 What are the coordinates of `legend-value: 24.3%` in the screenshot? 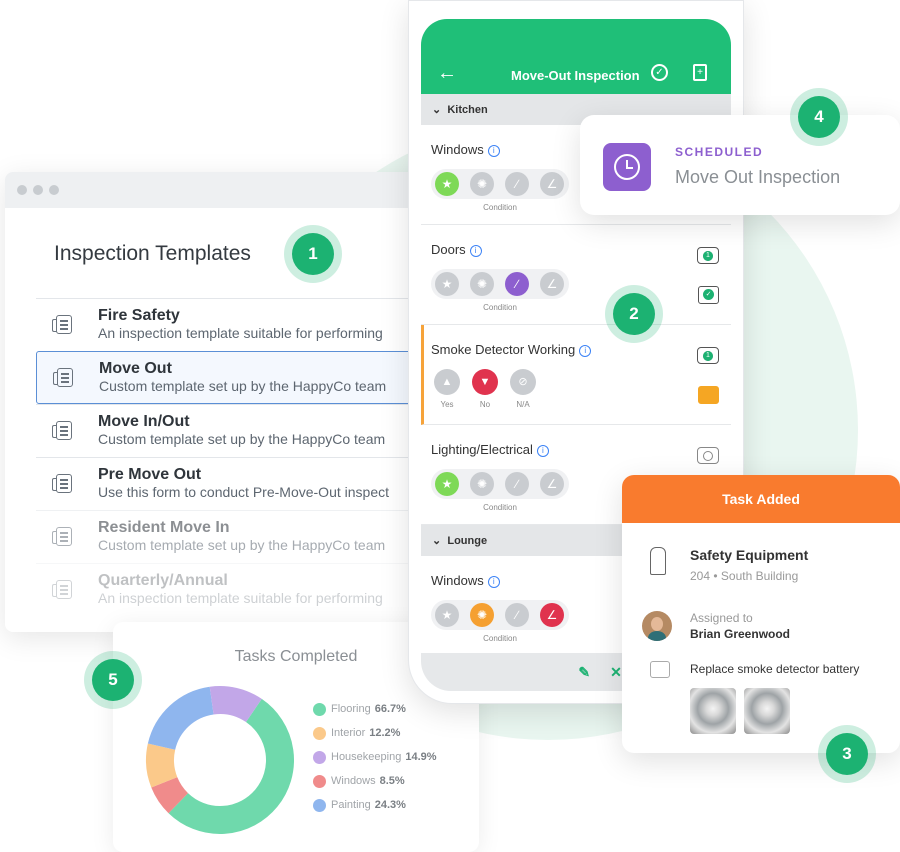 It's located at (390, 805).